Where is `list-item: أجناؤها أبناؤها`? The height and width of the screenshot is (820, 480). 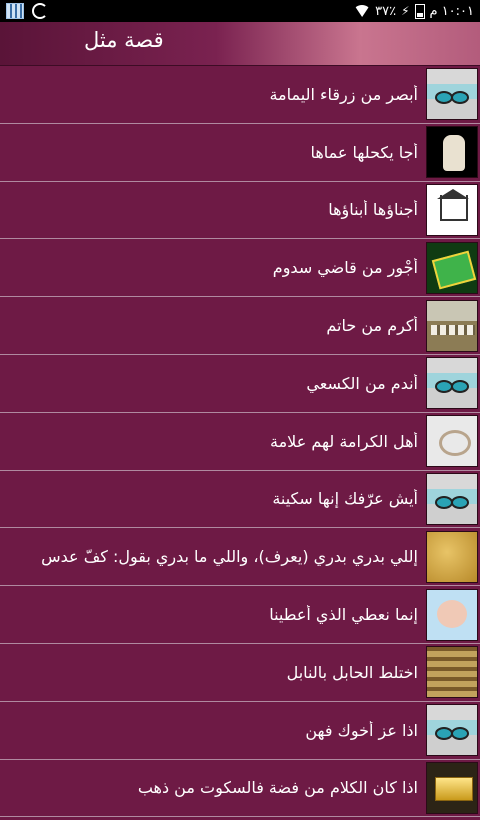
list-item: أجناؤها أبناؤها is located at coordinates (240, 210).